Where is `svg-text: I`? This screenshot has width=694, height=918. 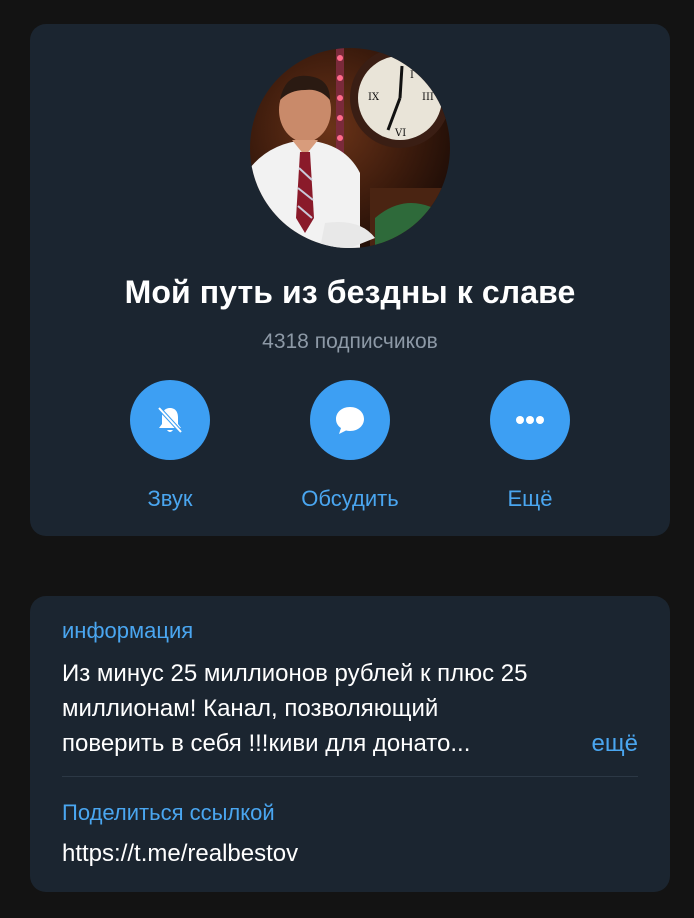
svg-text: I is located at coordinates (412, 75).